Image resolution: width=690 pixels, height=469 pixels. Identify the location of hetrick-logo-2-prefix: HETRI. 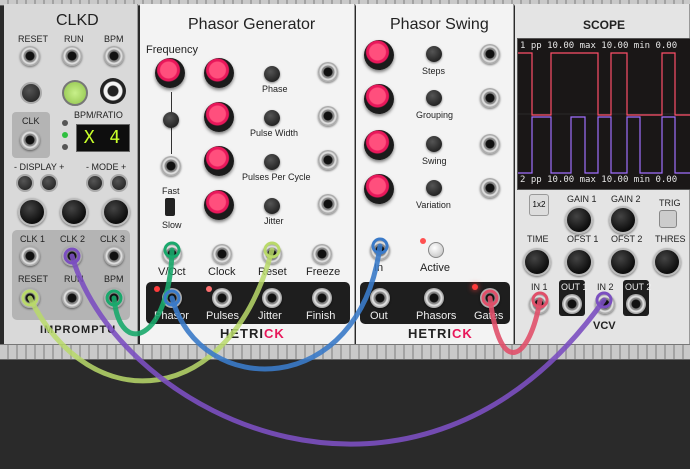
(430, 333).